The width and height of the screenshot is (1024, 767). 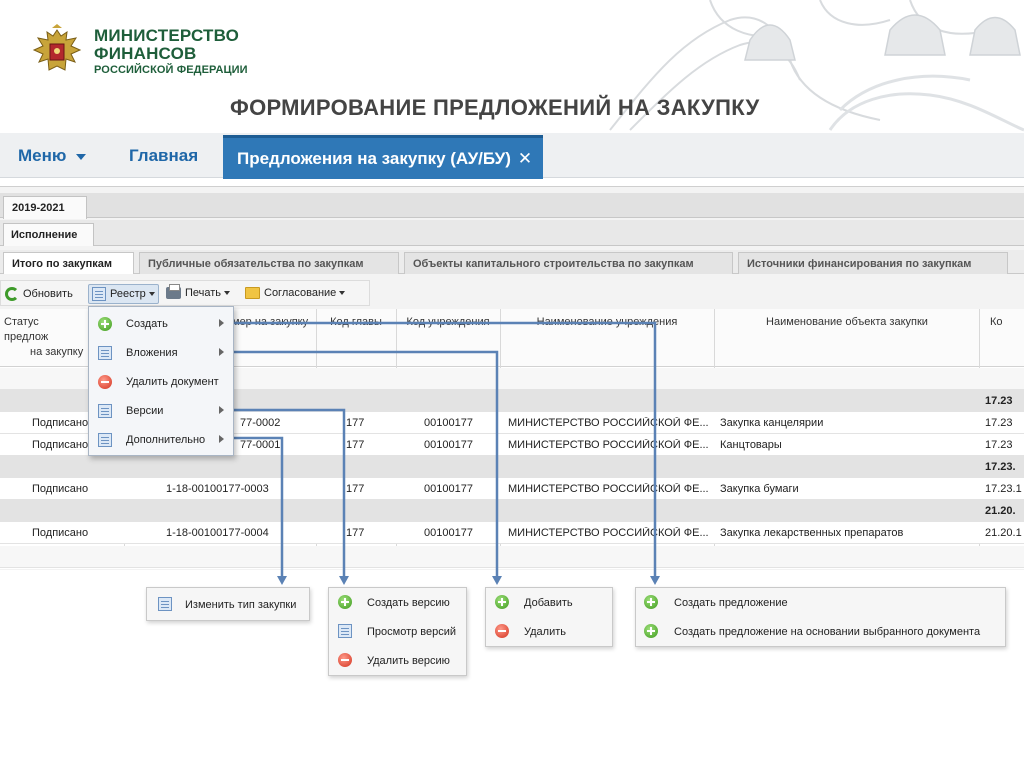 What do you see at coordinates (873, 263) in the screenshot?
I see `subtab-funding-sources: Источники финансирования по закупкам` at bounding box center [873, 263].